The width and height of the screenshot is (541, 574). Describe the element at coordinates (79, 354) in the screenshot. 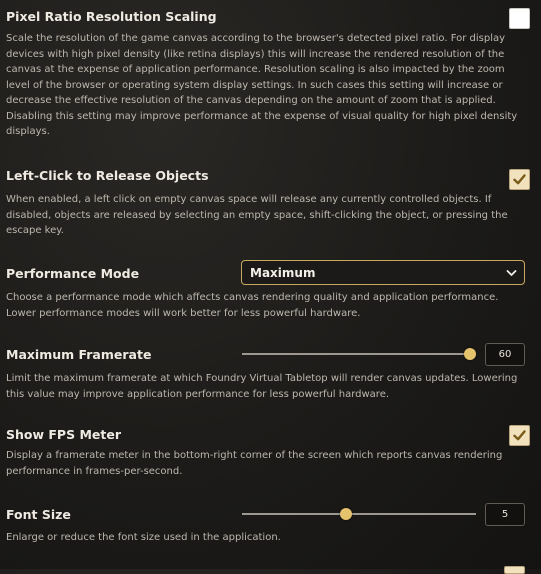

I see `setting-label: Maximum Framerate` at that location.